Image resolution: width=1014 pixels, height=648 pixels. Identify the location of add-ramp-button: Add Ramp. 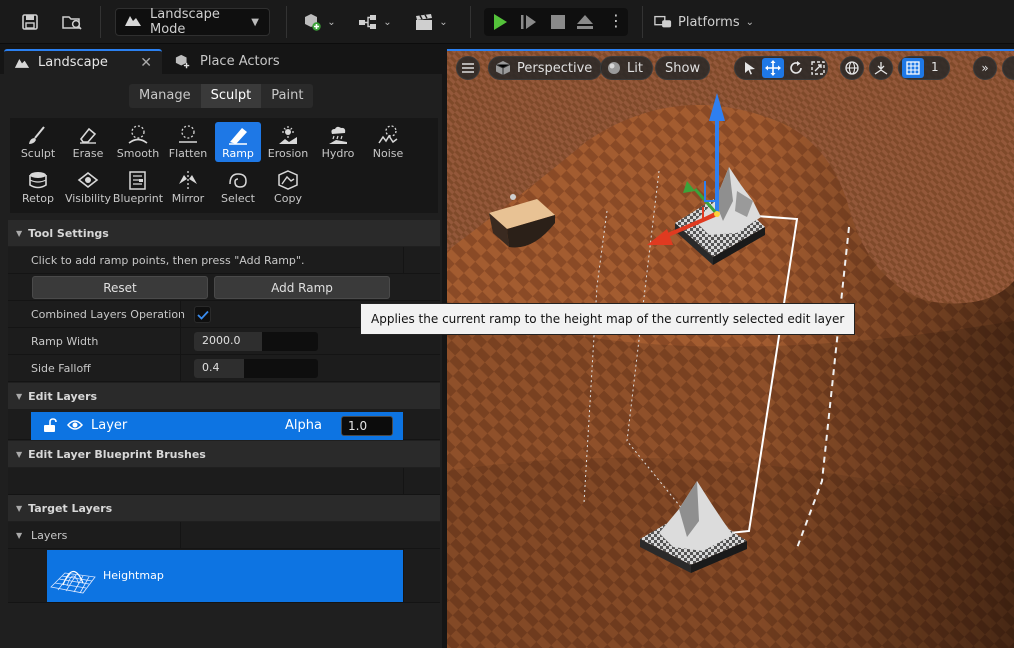
(302, 287).